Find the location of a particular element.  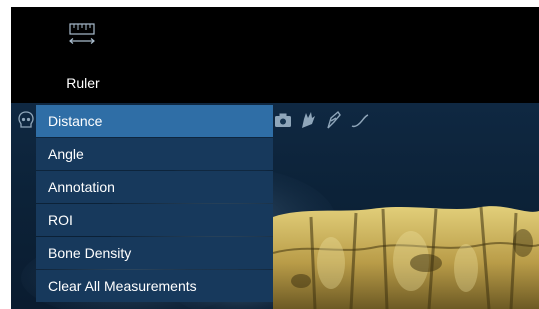

ruler-label: Ruler is located at coordinates (83, 83).